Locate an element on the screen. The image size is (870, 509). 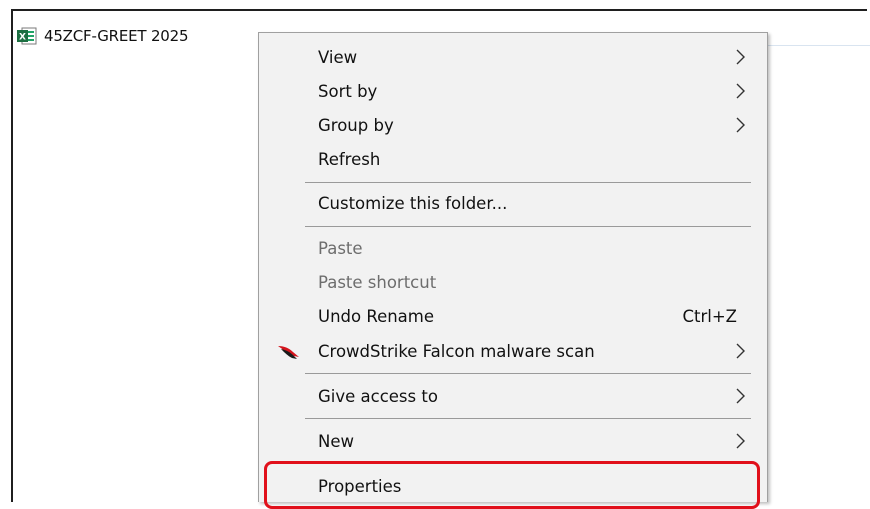
menu-item-give-access: Give access to is located at coordinates (513, 396).